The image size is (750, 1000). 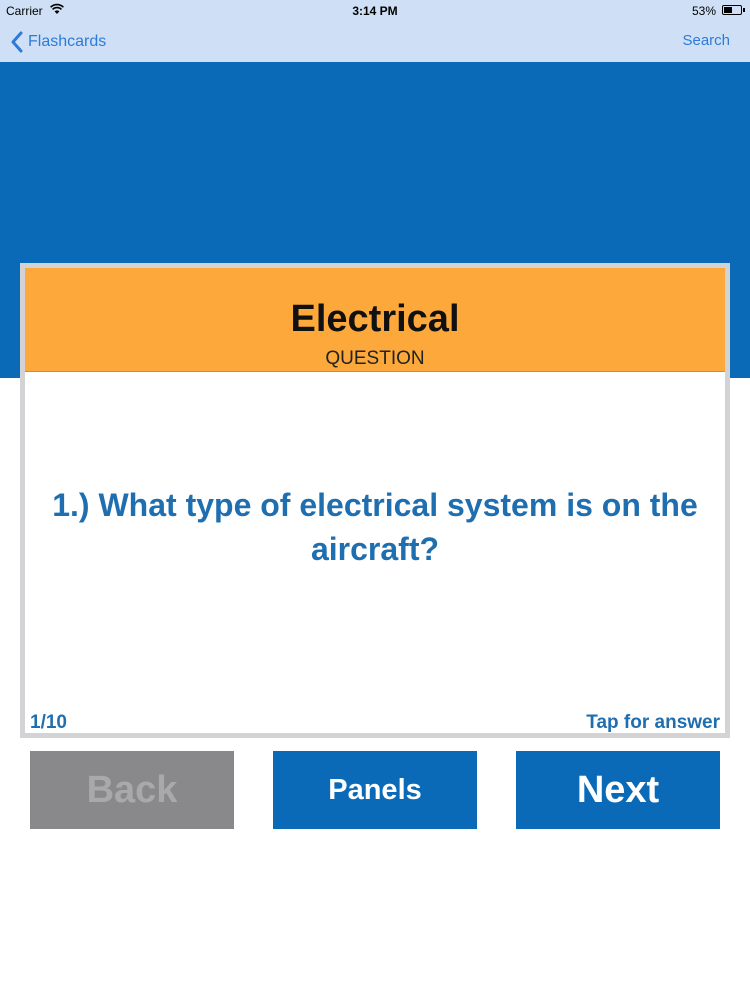 I want to click on battery-icon, so click(x=732, y=10).